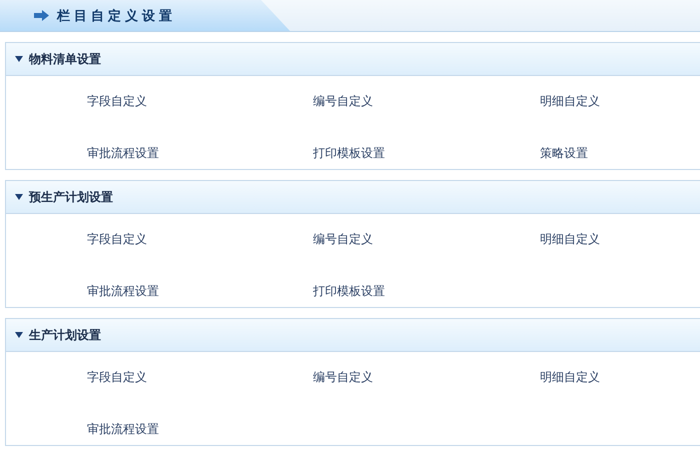 The height and width of the screenshot is (451, 700). I want to click on section-header: 物料清单设置, so click(353, 59).